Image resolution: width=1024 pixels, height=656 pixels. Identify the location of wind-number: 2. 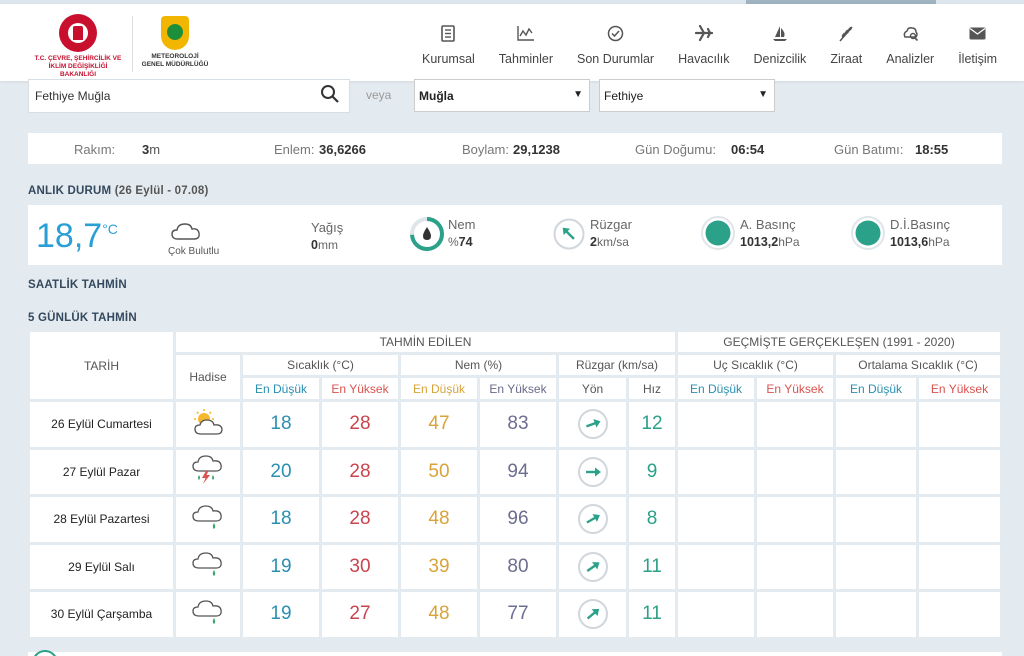
(593, 242).